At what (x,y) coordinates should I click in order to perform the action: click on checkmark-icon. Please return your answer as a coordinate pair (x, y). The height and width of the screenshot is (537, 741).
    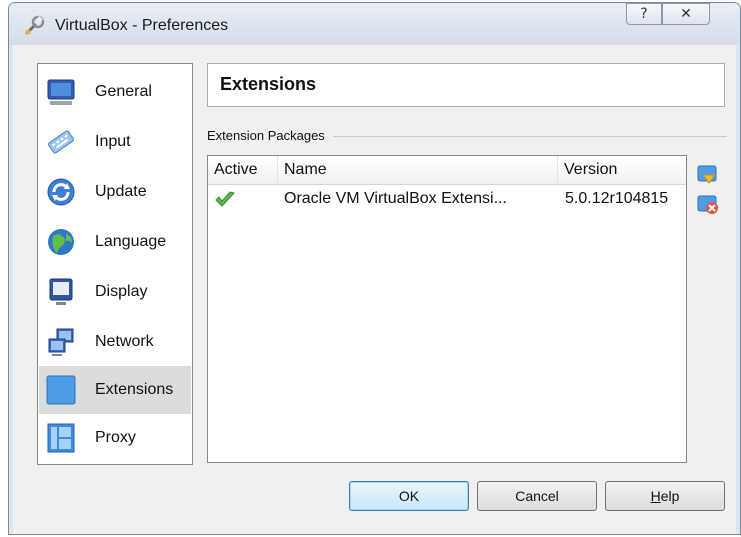
    Looking at the image, I should click on (225, 199).